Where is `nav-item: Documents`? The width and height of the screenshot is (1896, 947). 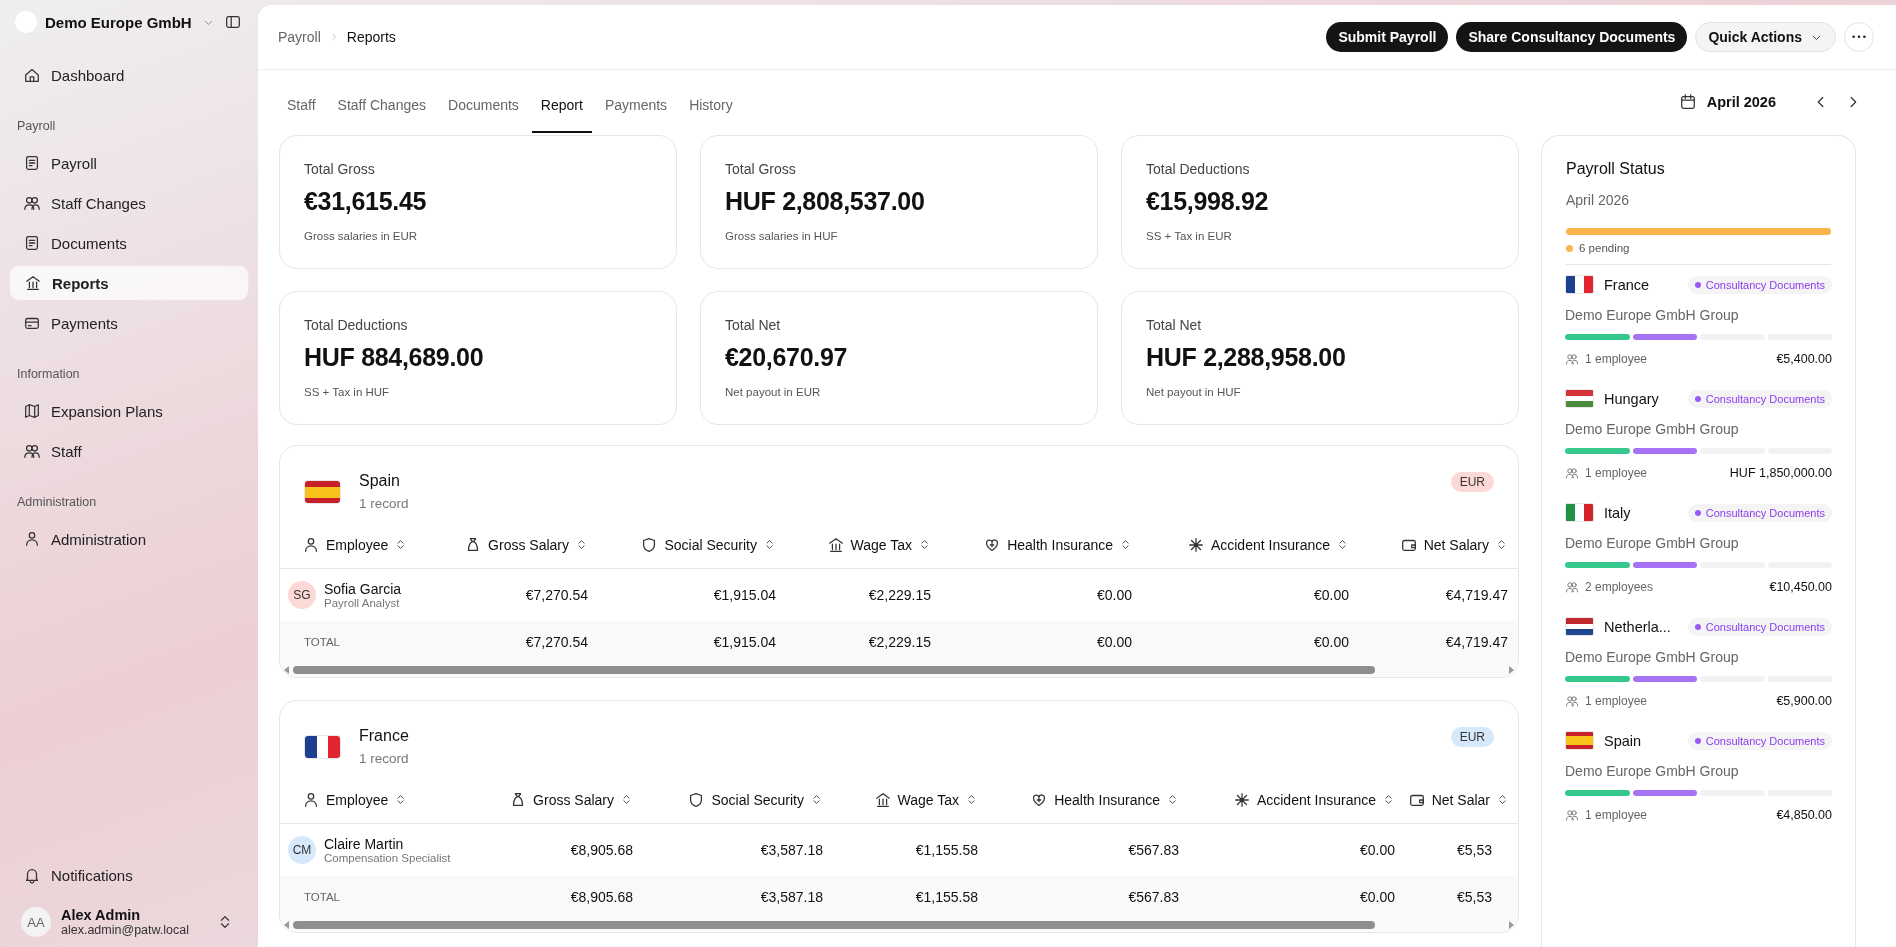
nav-item: Documents is located at coordinates (129, 243).